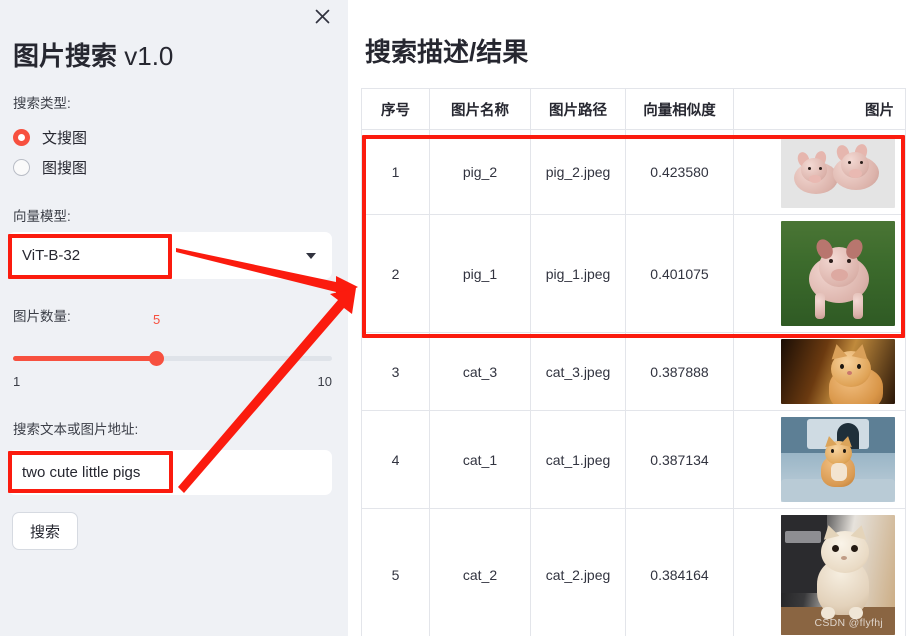 The width and height of the screenshot is (915, 636). What do you see at coordinates (679, 273) in the screenshot?
I see `cell-similarity: 0.401075` at bounding box center [679, 273].